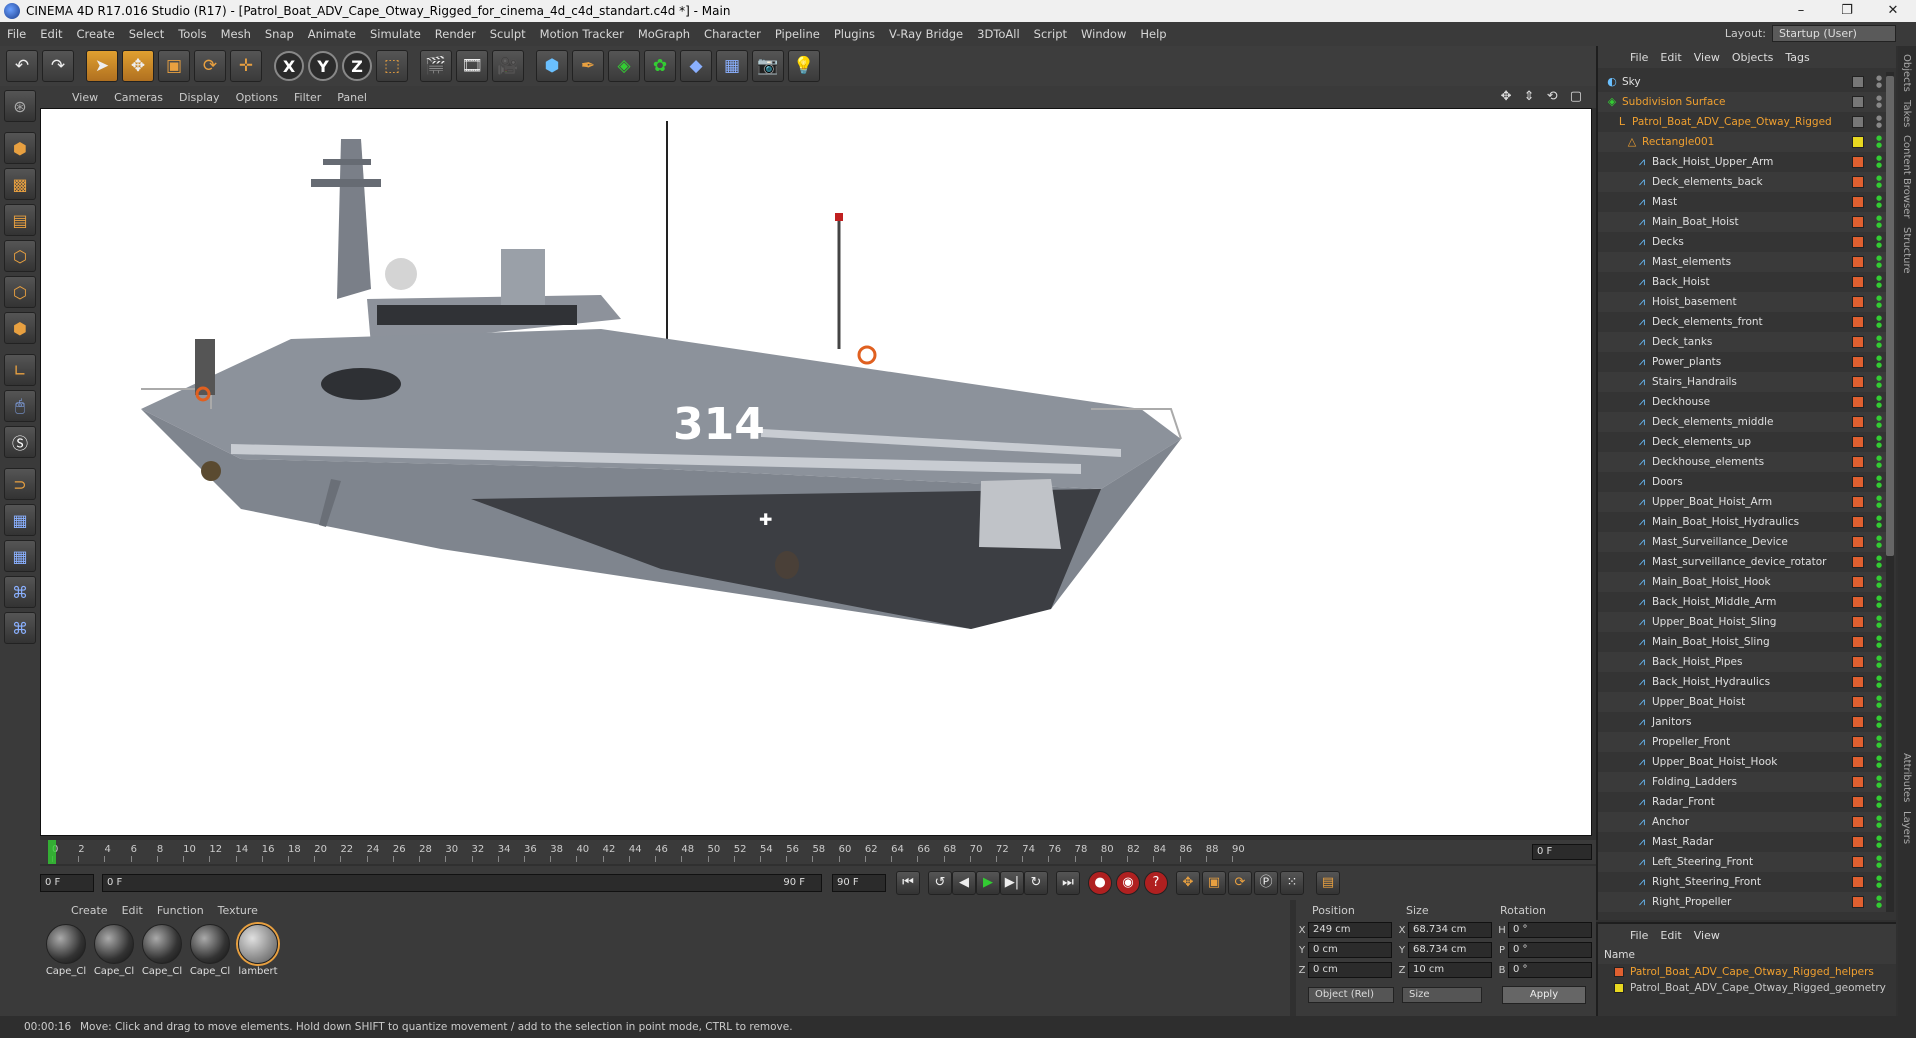  Describe the element at coordinates (1834, 33) in the screenshot. I see `layout-dropdown: Startup (User)` at that location.